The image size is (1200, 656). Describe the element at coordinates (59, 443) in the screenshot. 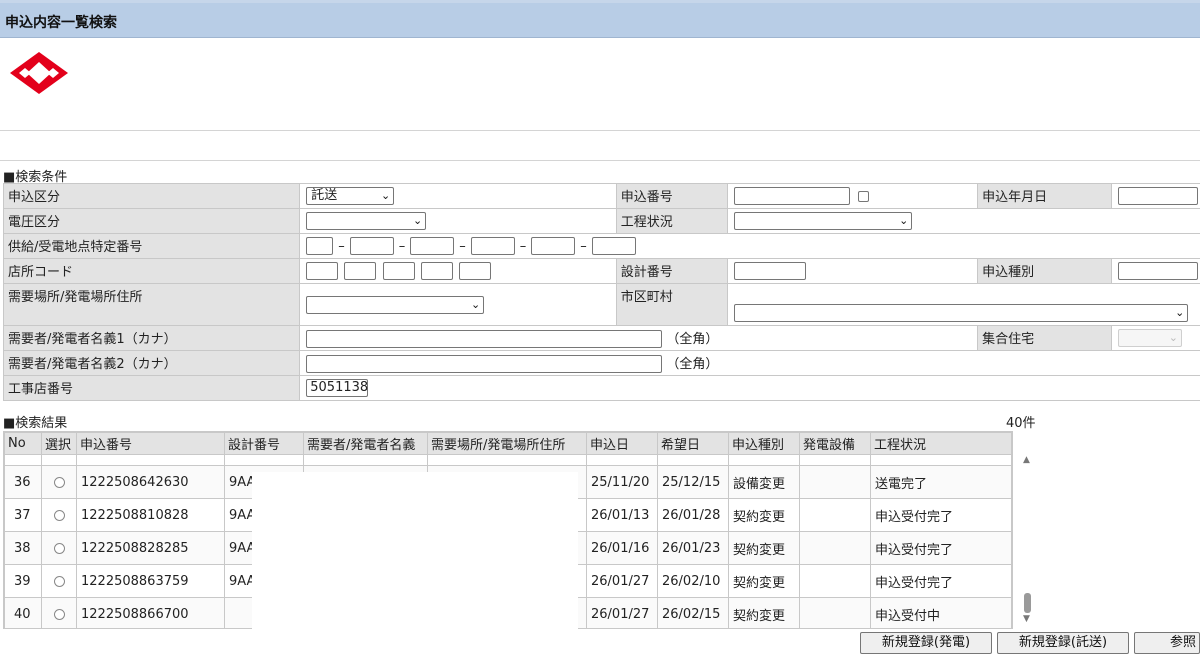

I see `column-header: 選択` at that location.